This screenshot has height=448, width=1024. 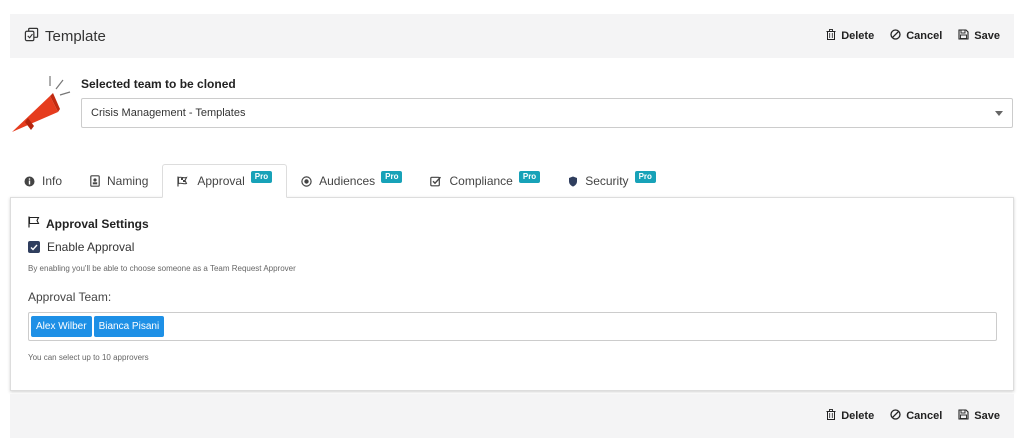 What do you see at coordinates (436, 181) in the screenshot?
I see `check-square-icon` at bounding box center [436, 181].